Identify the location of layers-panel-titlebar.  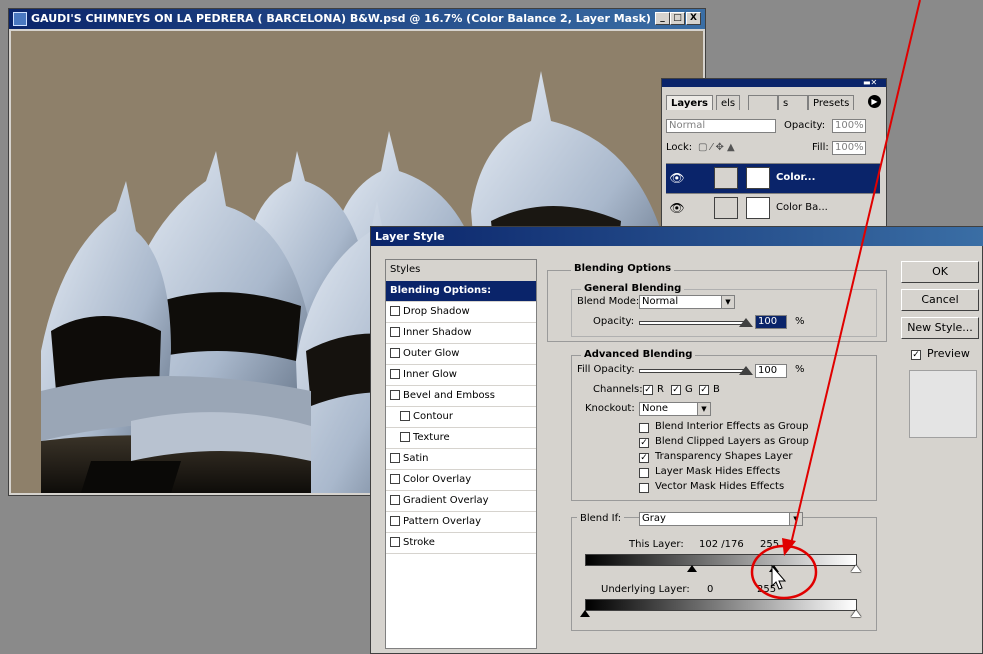
(774, 83).